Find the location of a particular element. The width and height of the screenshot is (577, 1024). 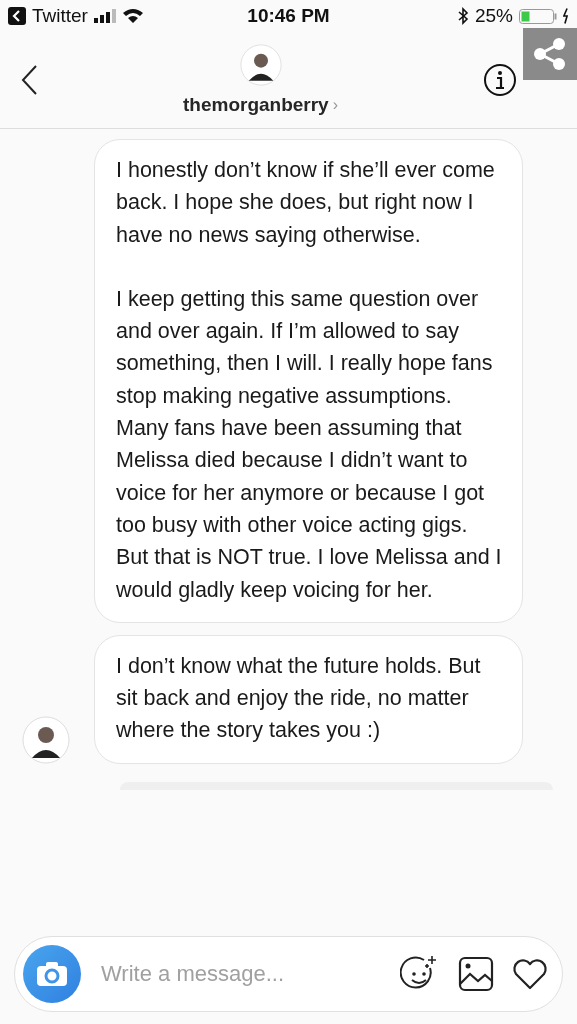

message-text: I don’t know what the future holds. But sit back and enjoy the ride, no matter where the story takes you :) is located at coordinates (299, 698).